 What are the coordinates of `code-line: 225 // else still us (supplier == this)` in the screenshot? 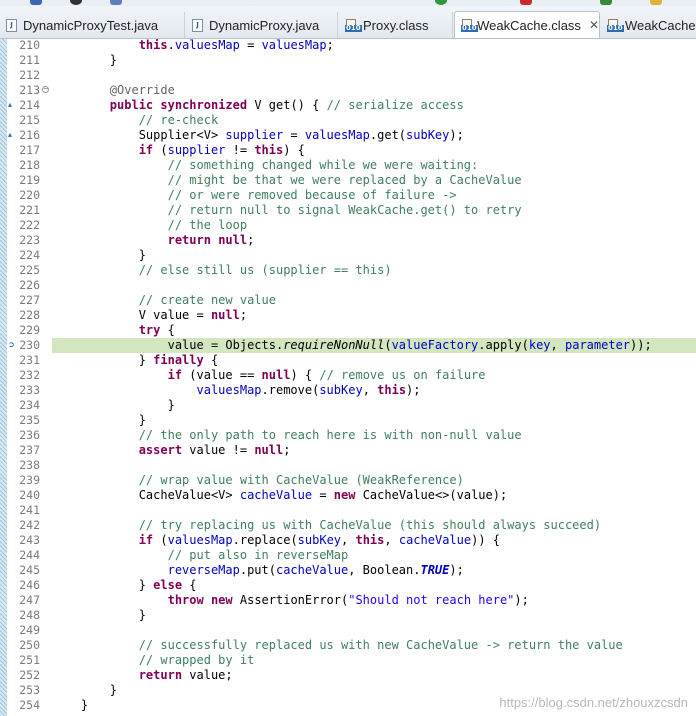 It's located at (348, 270).